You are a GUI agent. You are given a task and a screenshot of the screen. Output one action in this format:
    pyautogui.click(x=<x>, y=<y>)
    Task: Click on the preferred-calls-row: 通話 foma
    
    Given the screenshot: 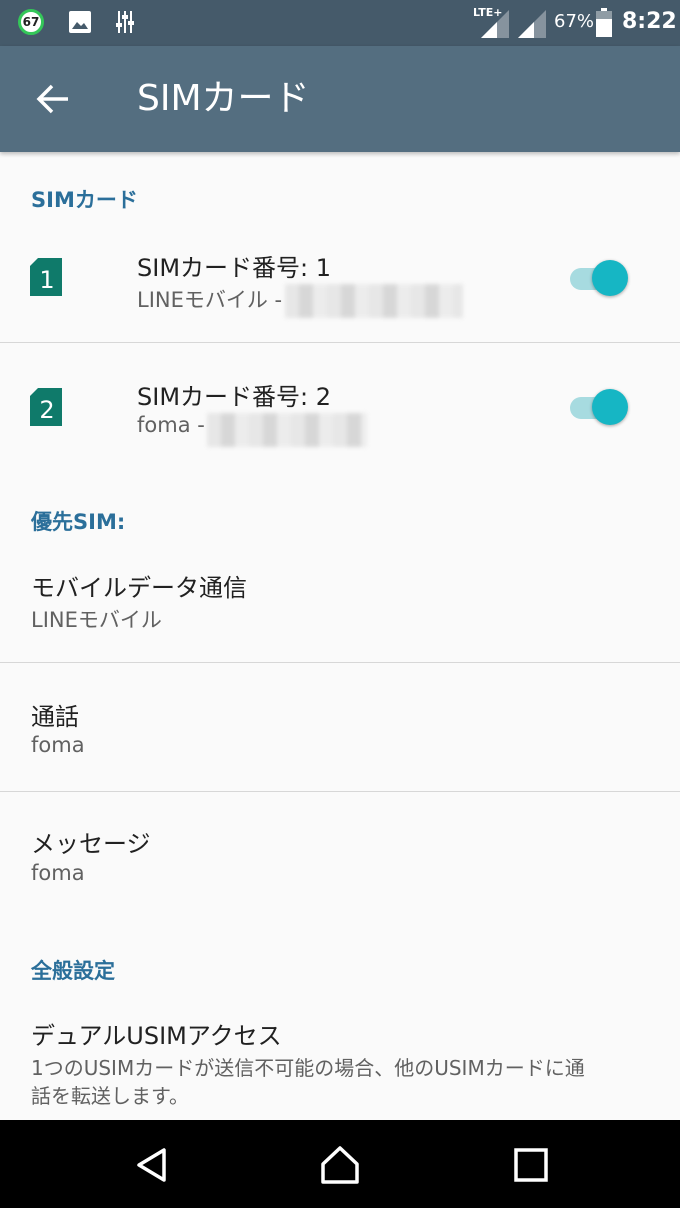 What is the action you would take?
    pyautogui.click(x=340, y=727)
    